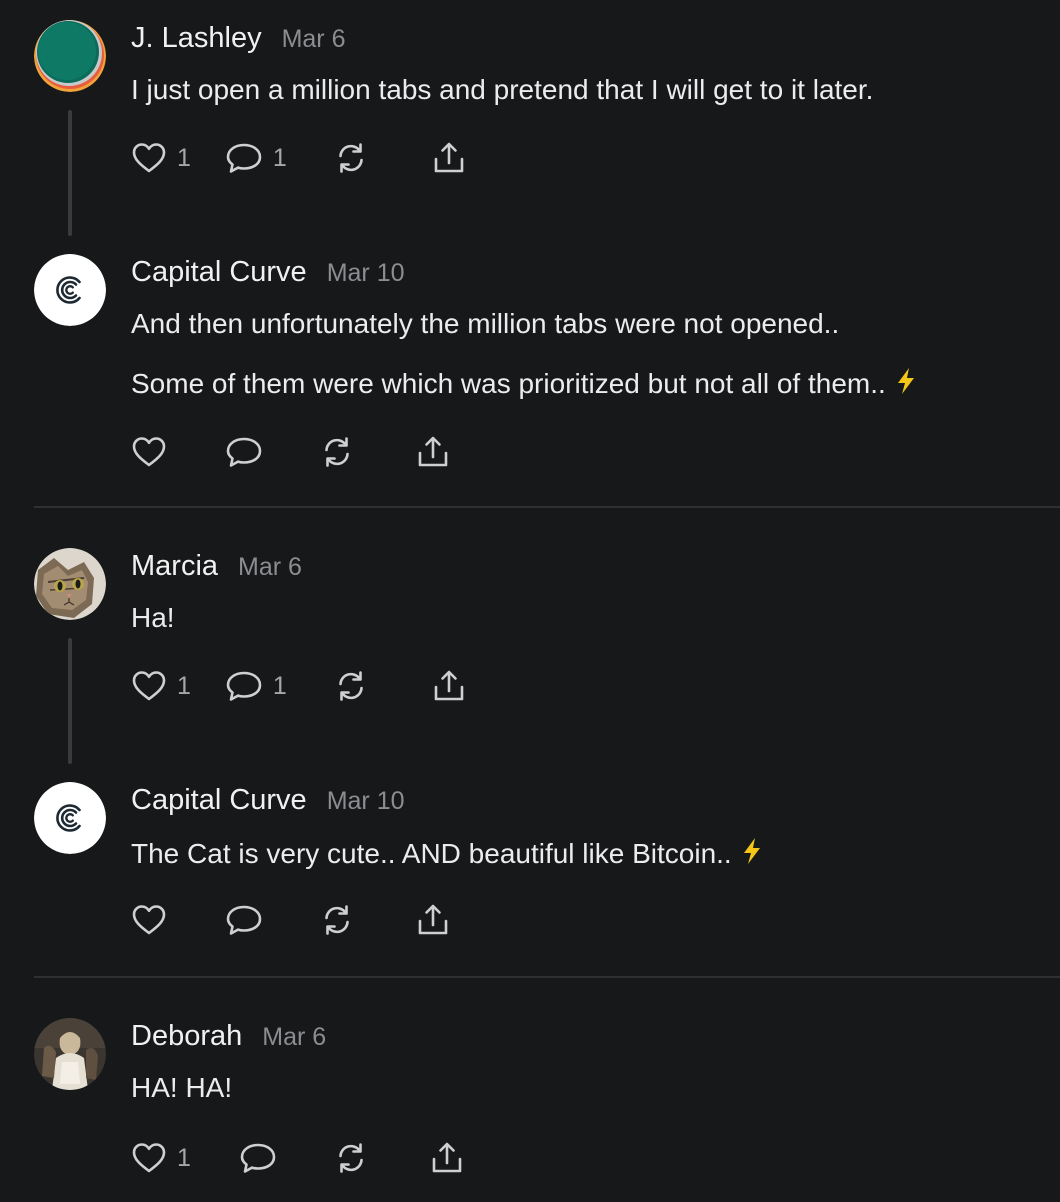 The width and height of the screenshot is (1060, 1202). I want to click on author-name: Deborah, so click(186, 1036).